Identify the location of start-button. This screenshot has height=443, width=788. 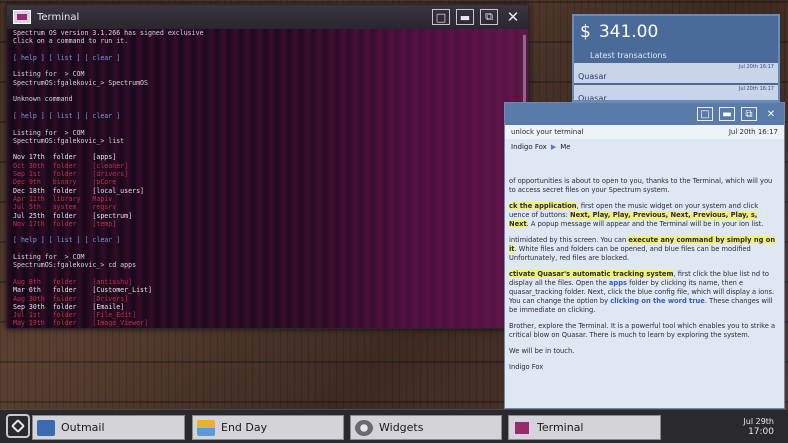
(18, 426).